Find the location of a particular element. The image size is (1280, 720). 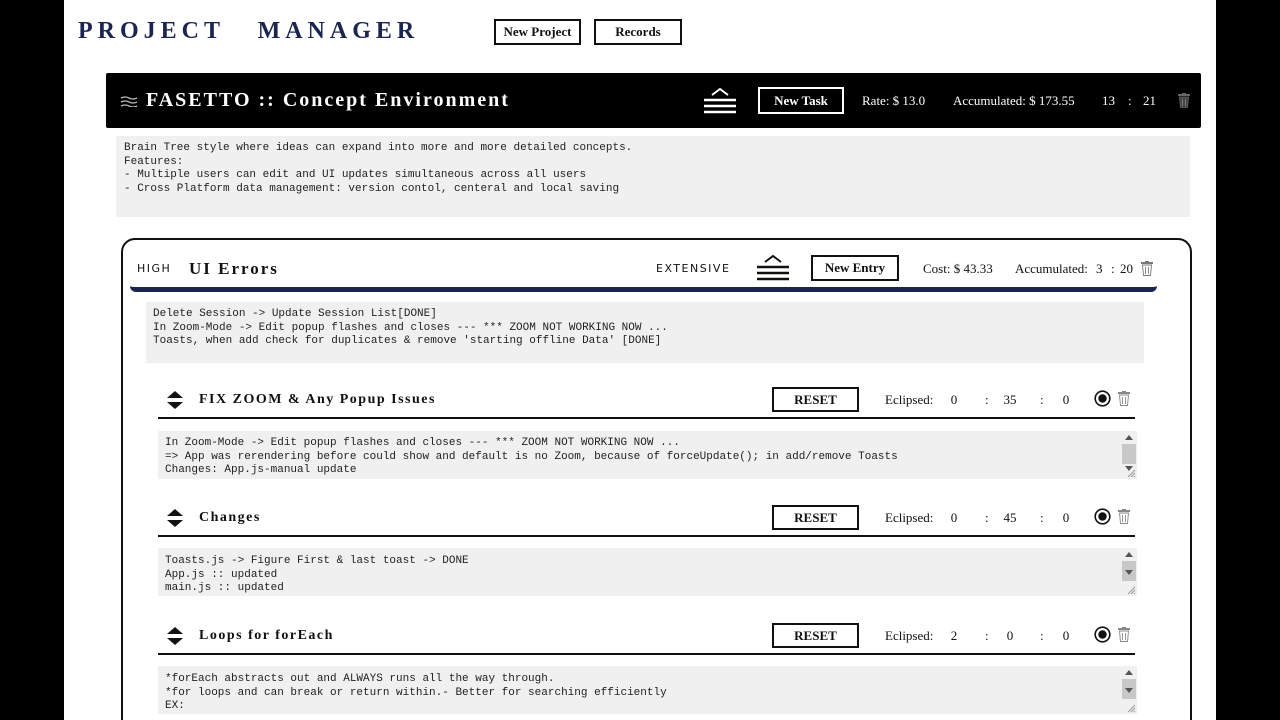

project-hours: 13 is located at coordinates (1108, 100).